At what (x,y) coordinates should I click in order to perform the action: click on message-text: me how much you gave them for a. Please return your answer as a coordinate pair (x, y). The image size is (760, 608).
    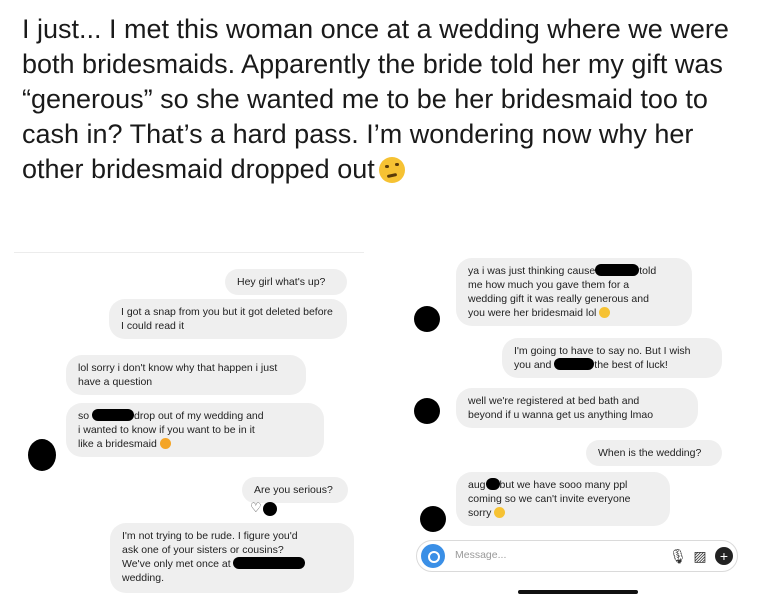
    Looking at the image, I should click on (549, 285).